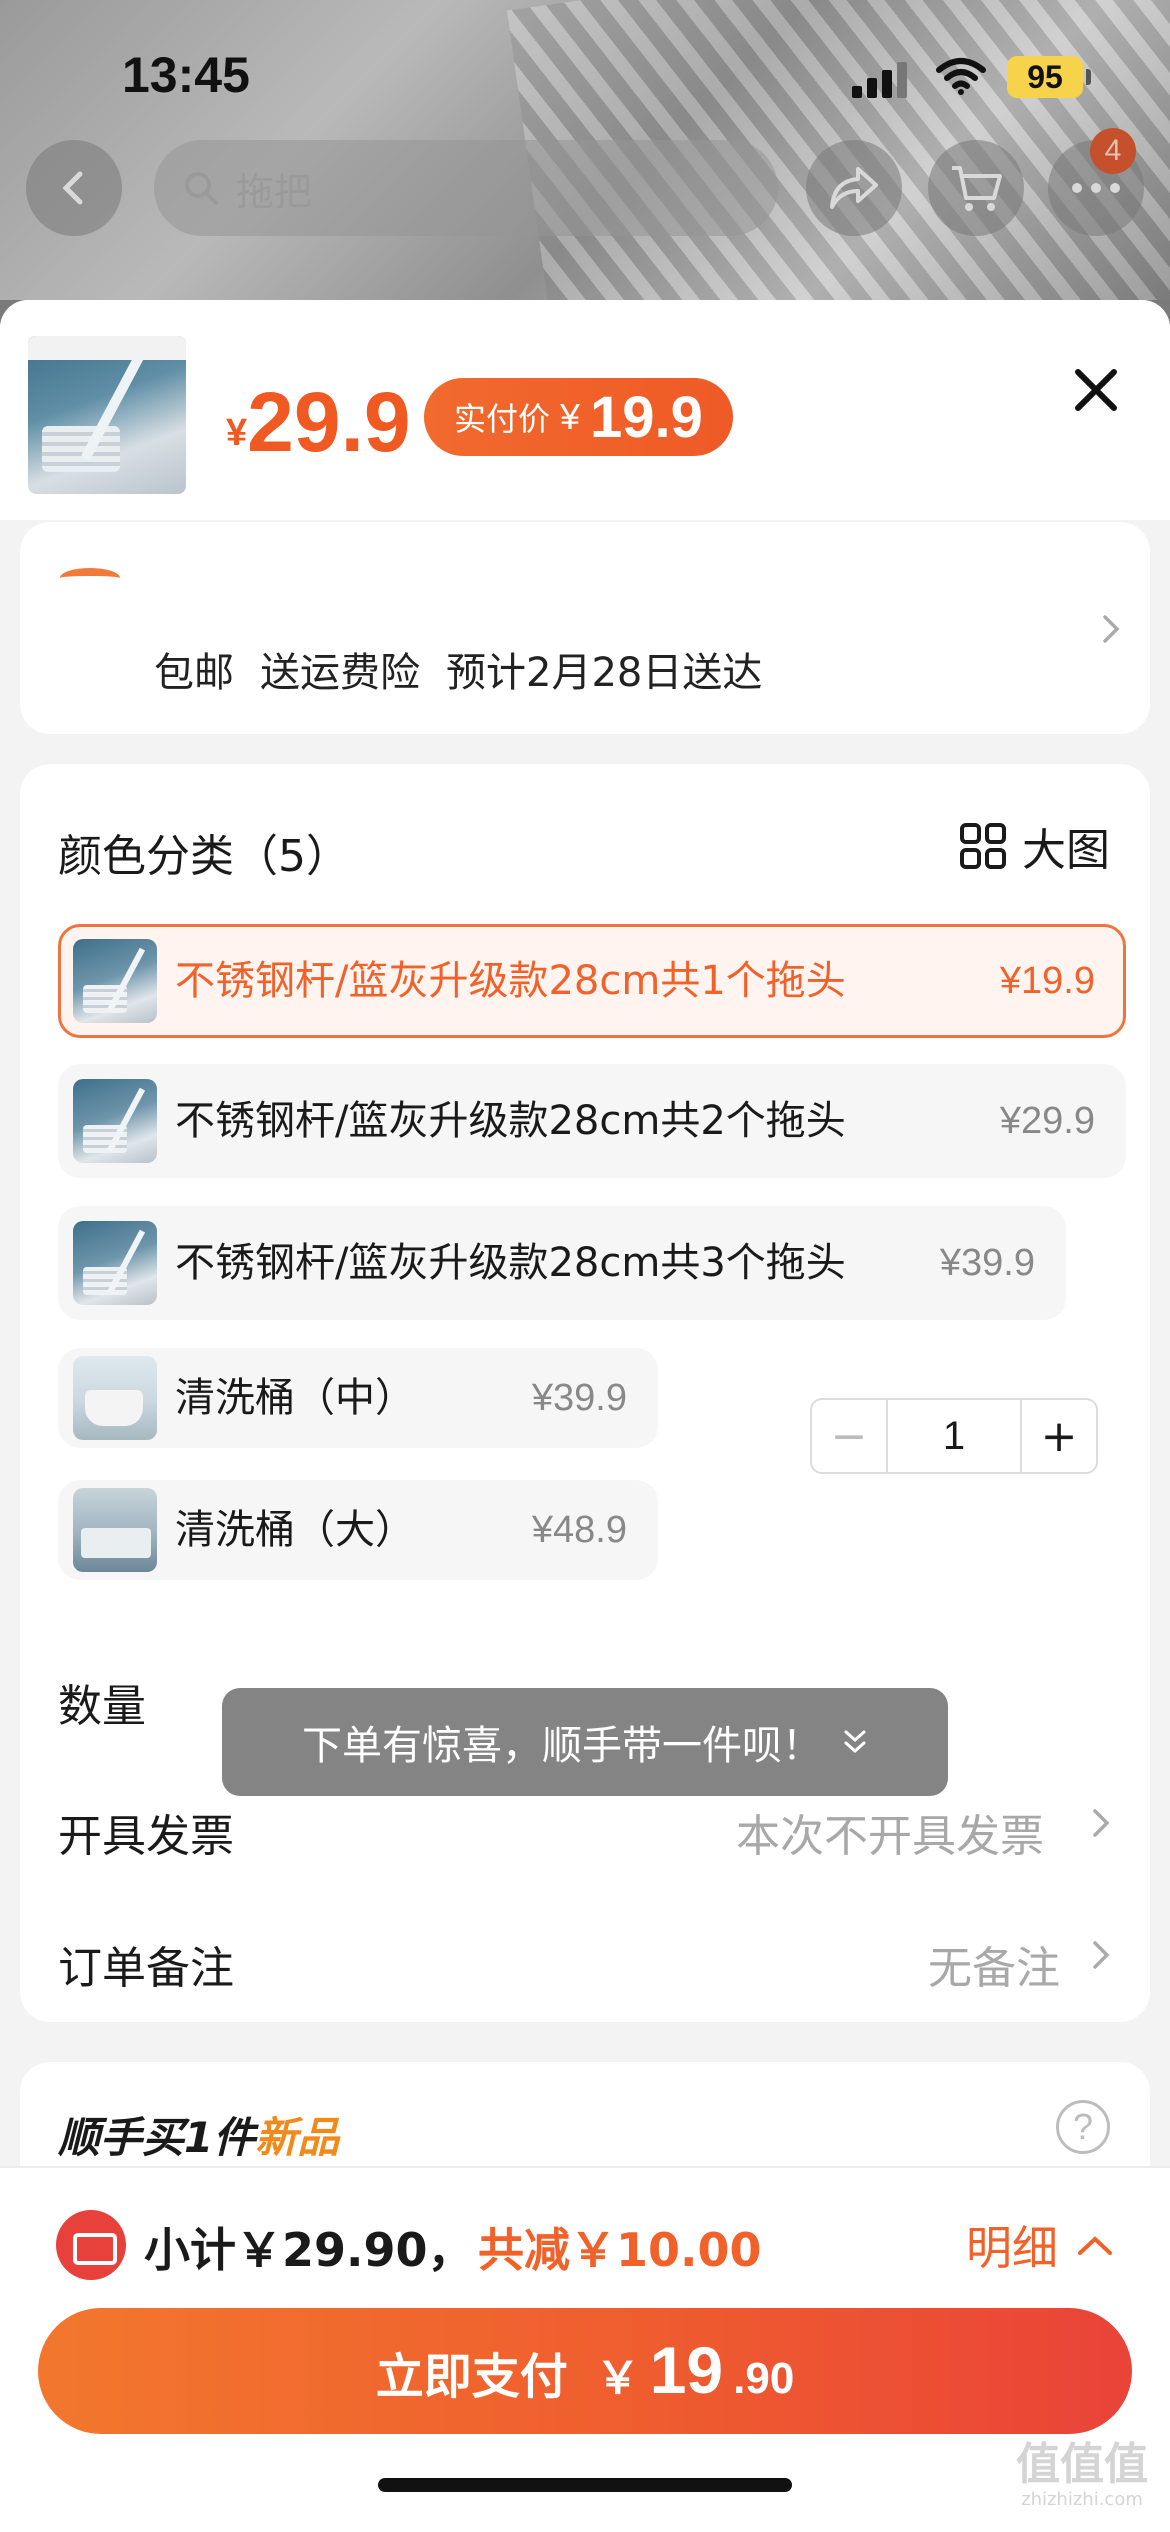 This screenshot has height=2532, width=1170. I want to click on paid-price-pill: 实付价 ¥ 19.9, so click(578, 417).